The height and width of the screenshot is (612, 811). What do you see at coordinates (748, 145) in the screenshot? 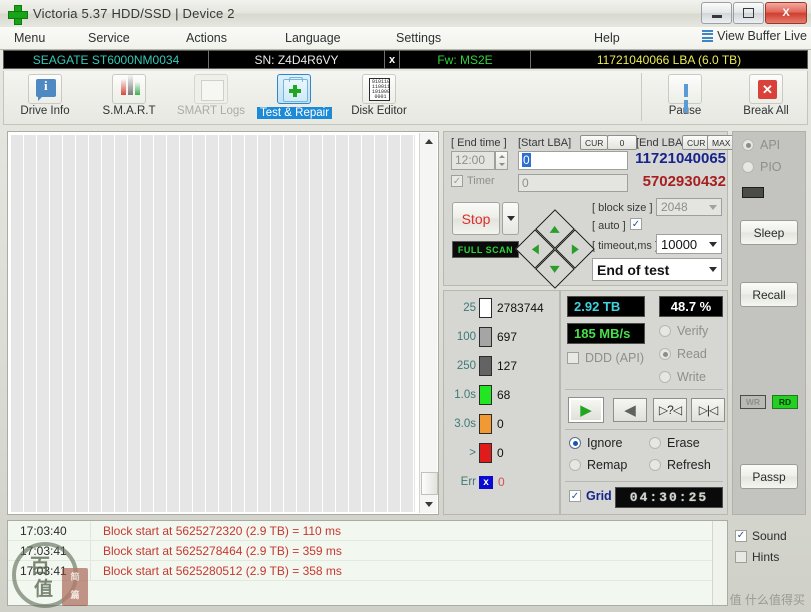
I see `api-radio` at bounding box center [748, 145].